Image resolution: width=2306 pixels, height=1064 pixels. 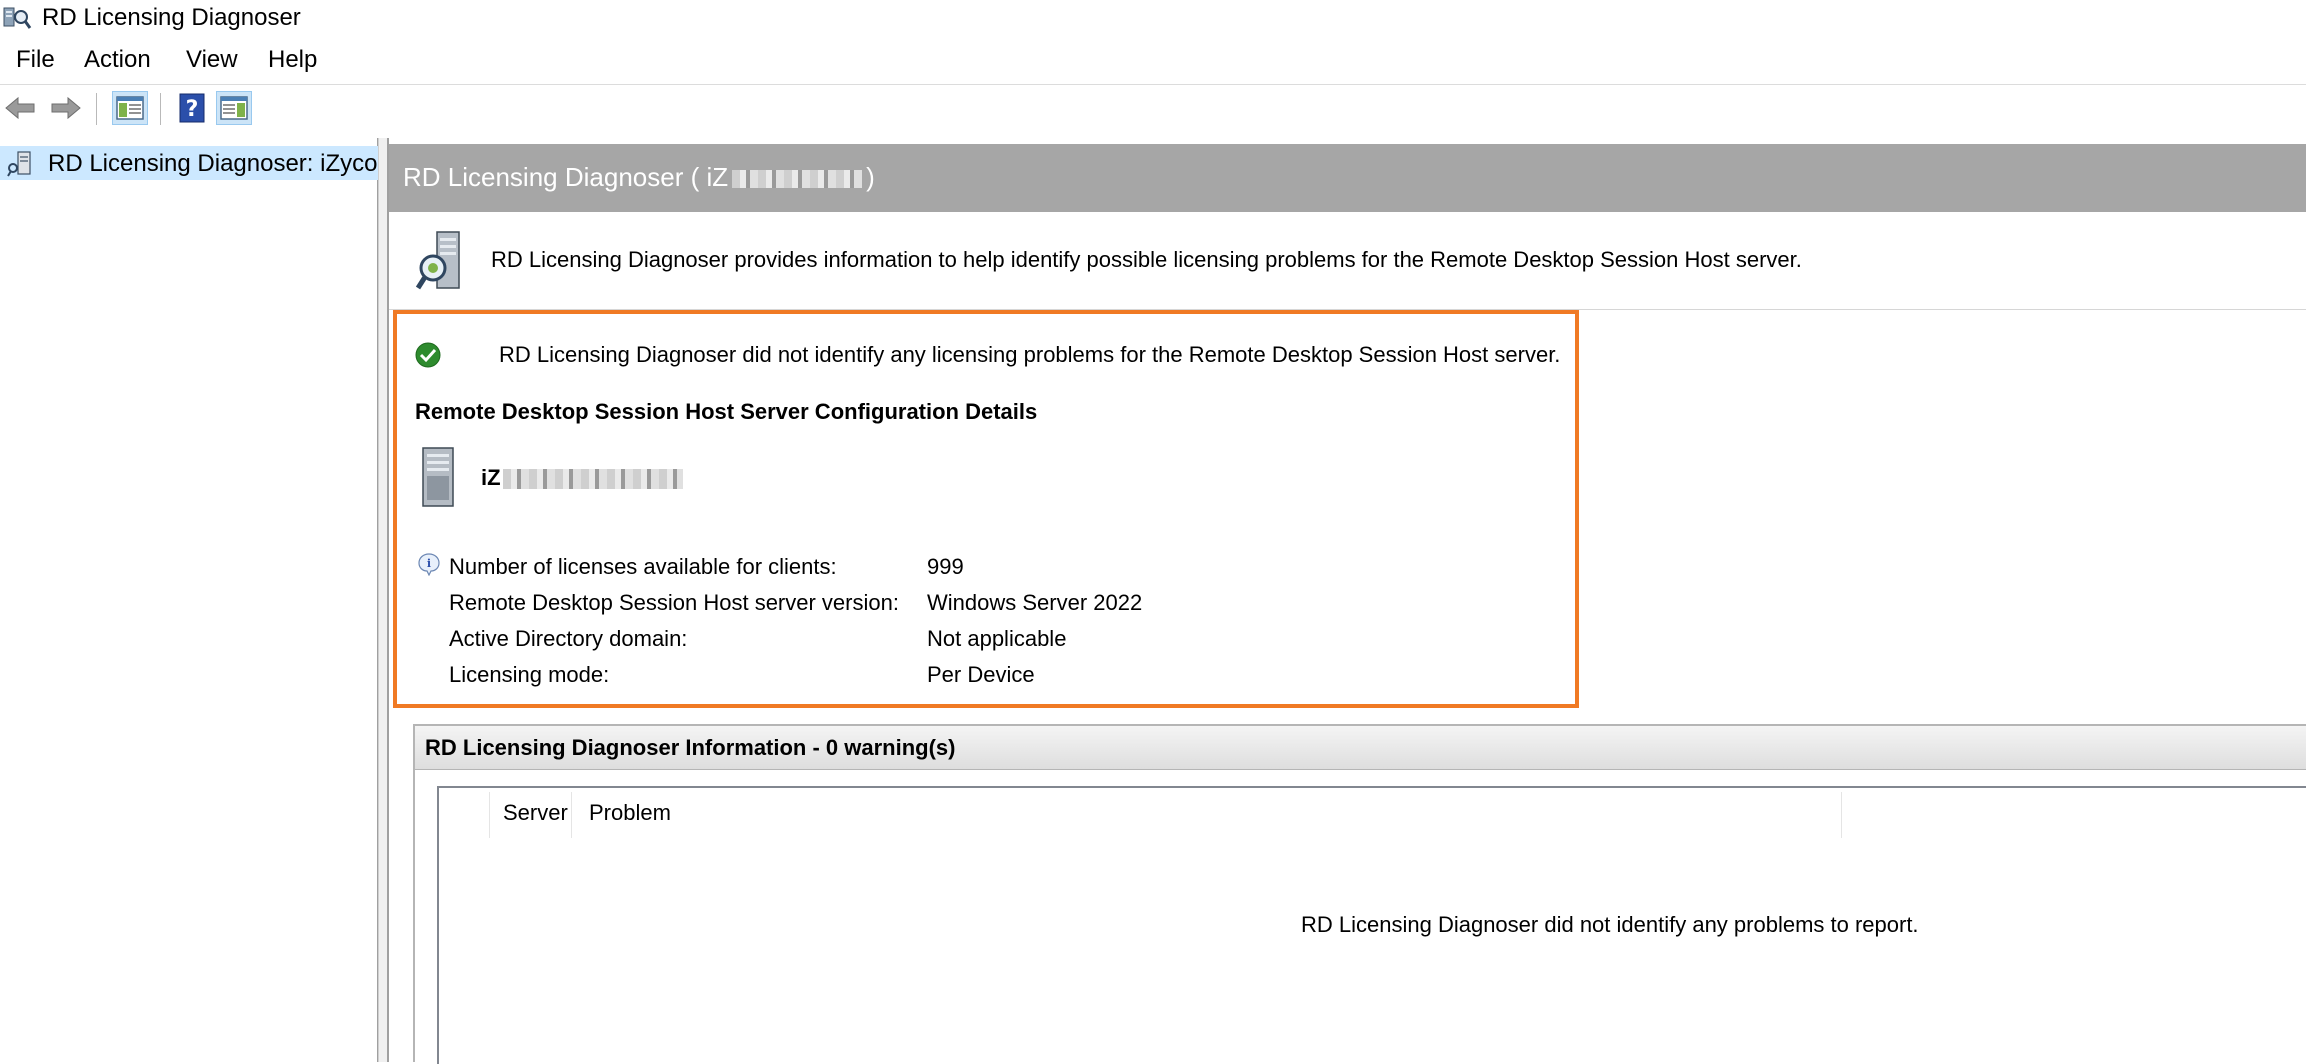 What do you see at coordinates (630, 813) in the screenshot?
I see `column-header-problem: Problem` at bounding box center [630, 813].